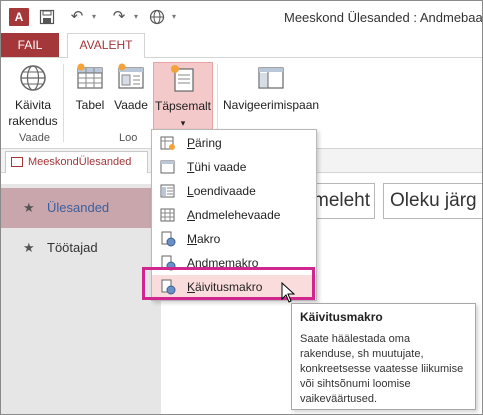 The width and height of the screenshot is (483, 415). I want to click on tab-file: FAIL, so click(30, 45).